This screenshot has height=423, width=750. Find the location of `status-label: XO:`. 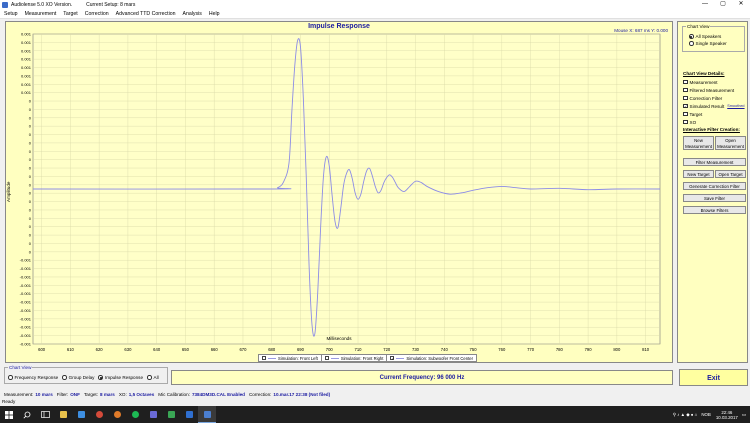

status-label: XO: is located at coordinates (122, 394).